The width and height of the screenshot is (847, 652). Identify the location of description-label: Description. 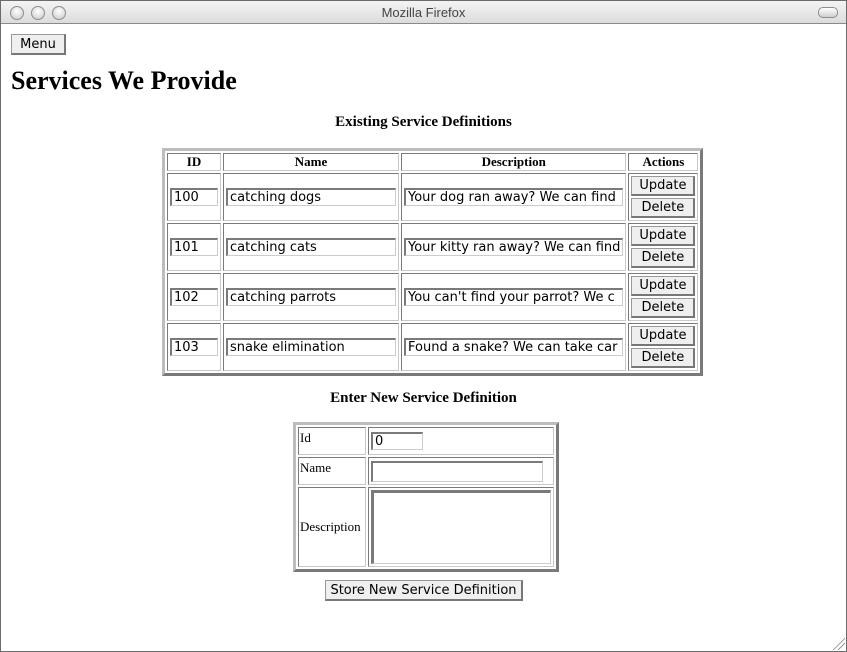
(332, 527).